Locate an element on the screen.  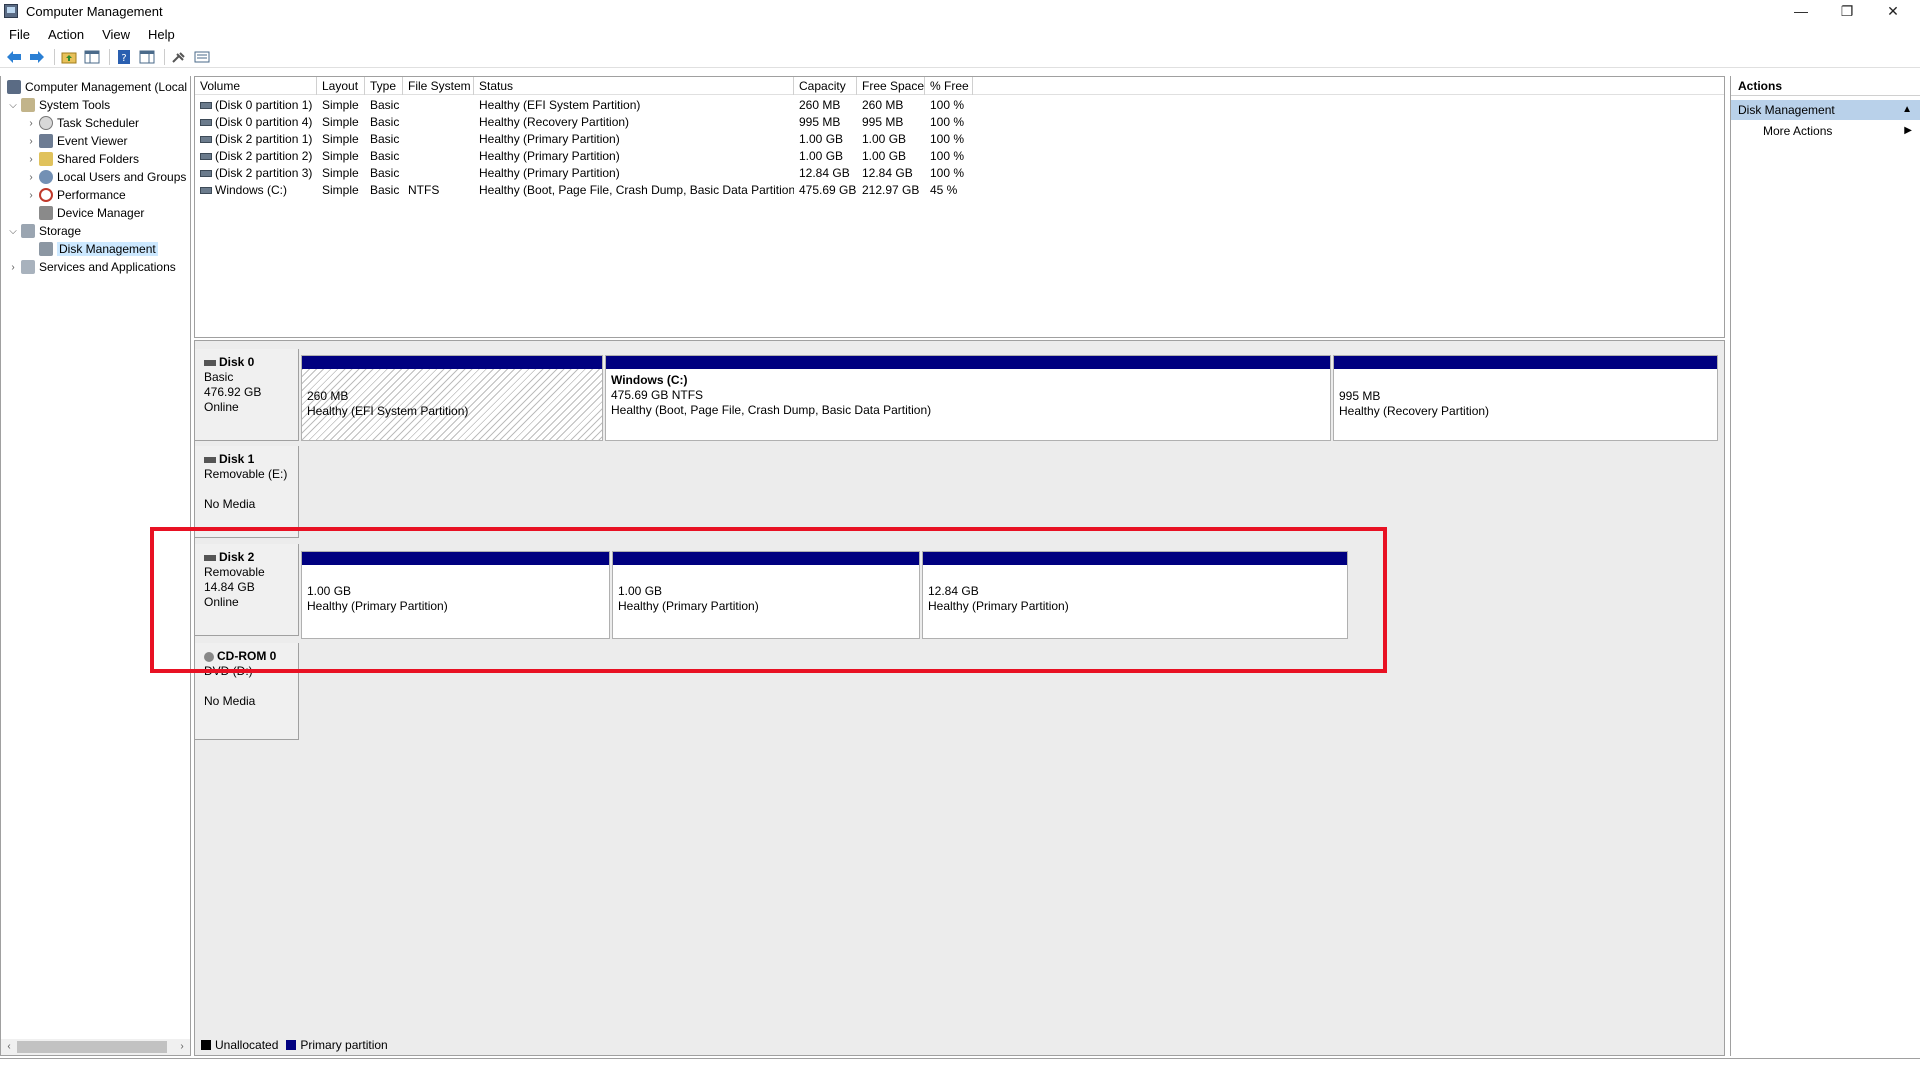
column-percent-free: % Free is located at coordinates (949, 86).